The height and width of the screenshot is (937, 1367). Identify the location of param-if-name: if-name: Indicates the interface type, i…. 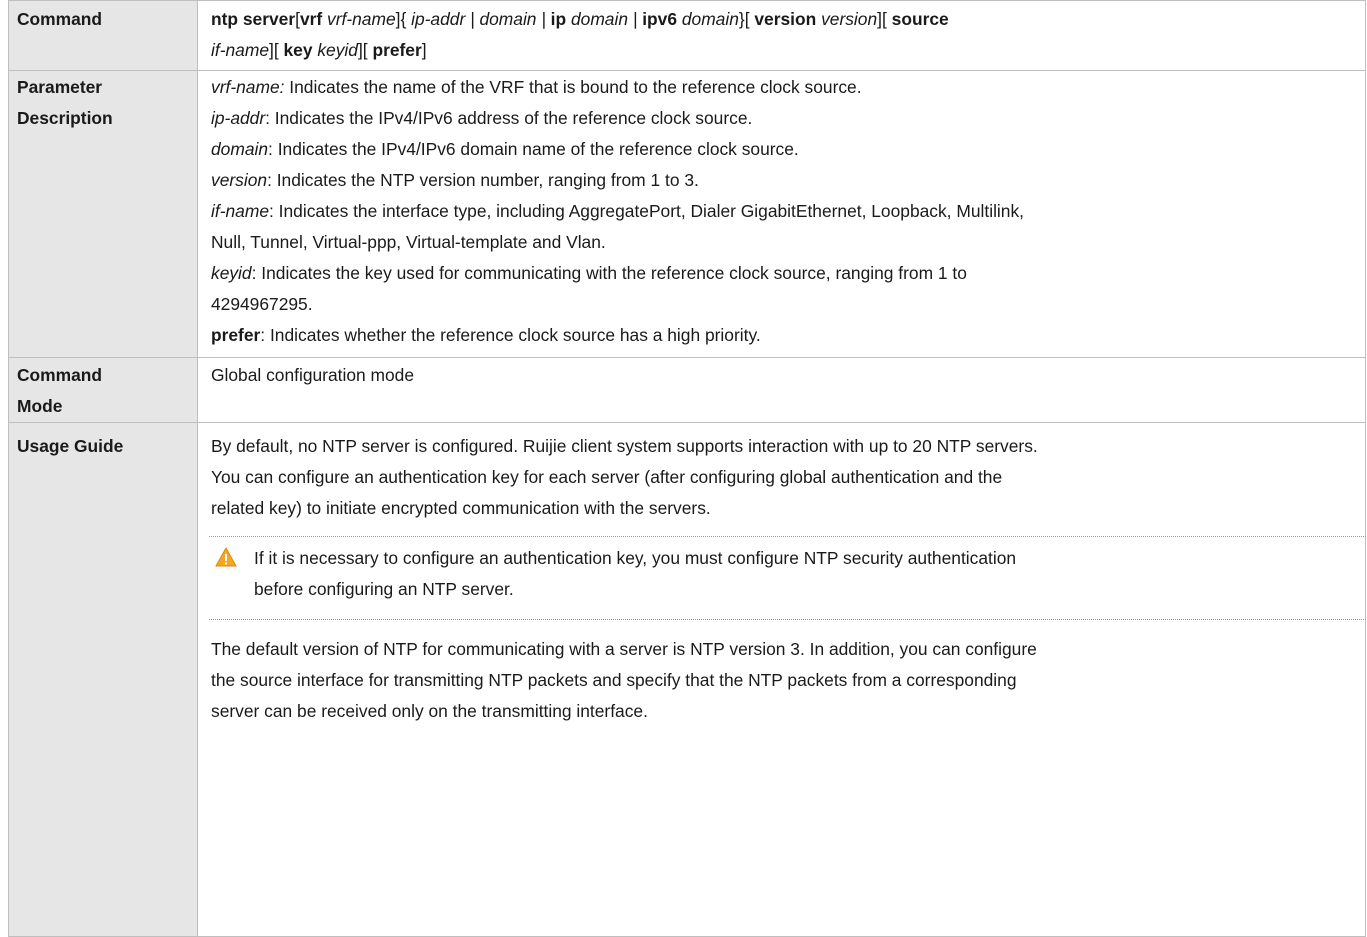
(788, 211).